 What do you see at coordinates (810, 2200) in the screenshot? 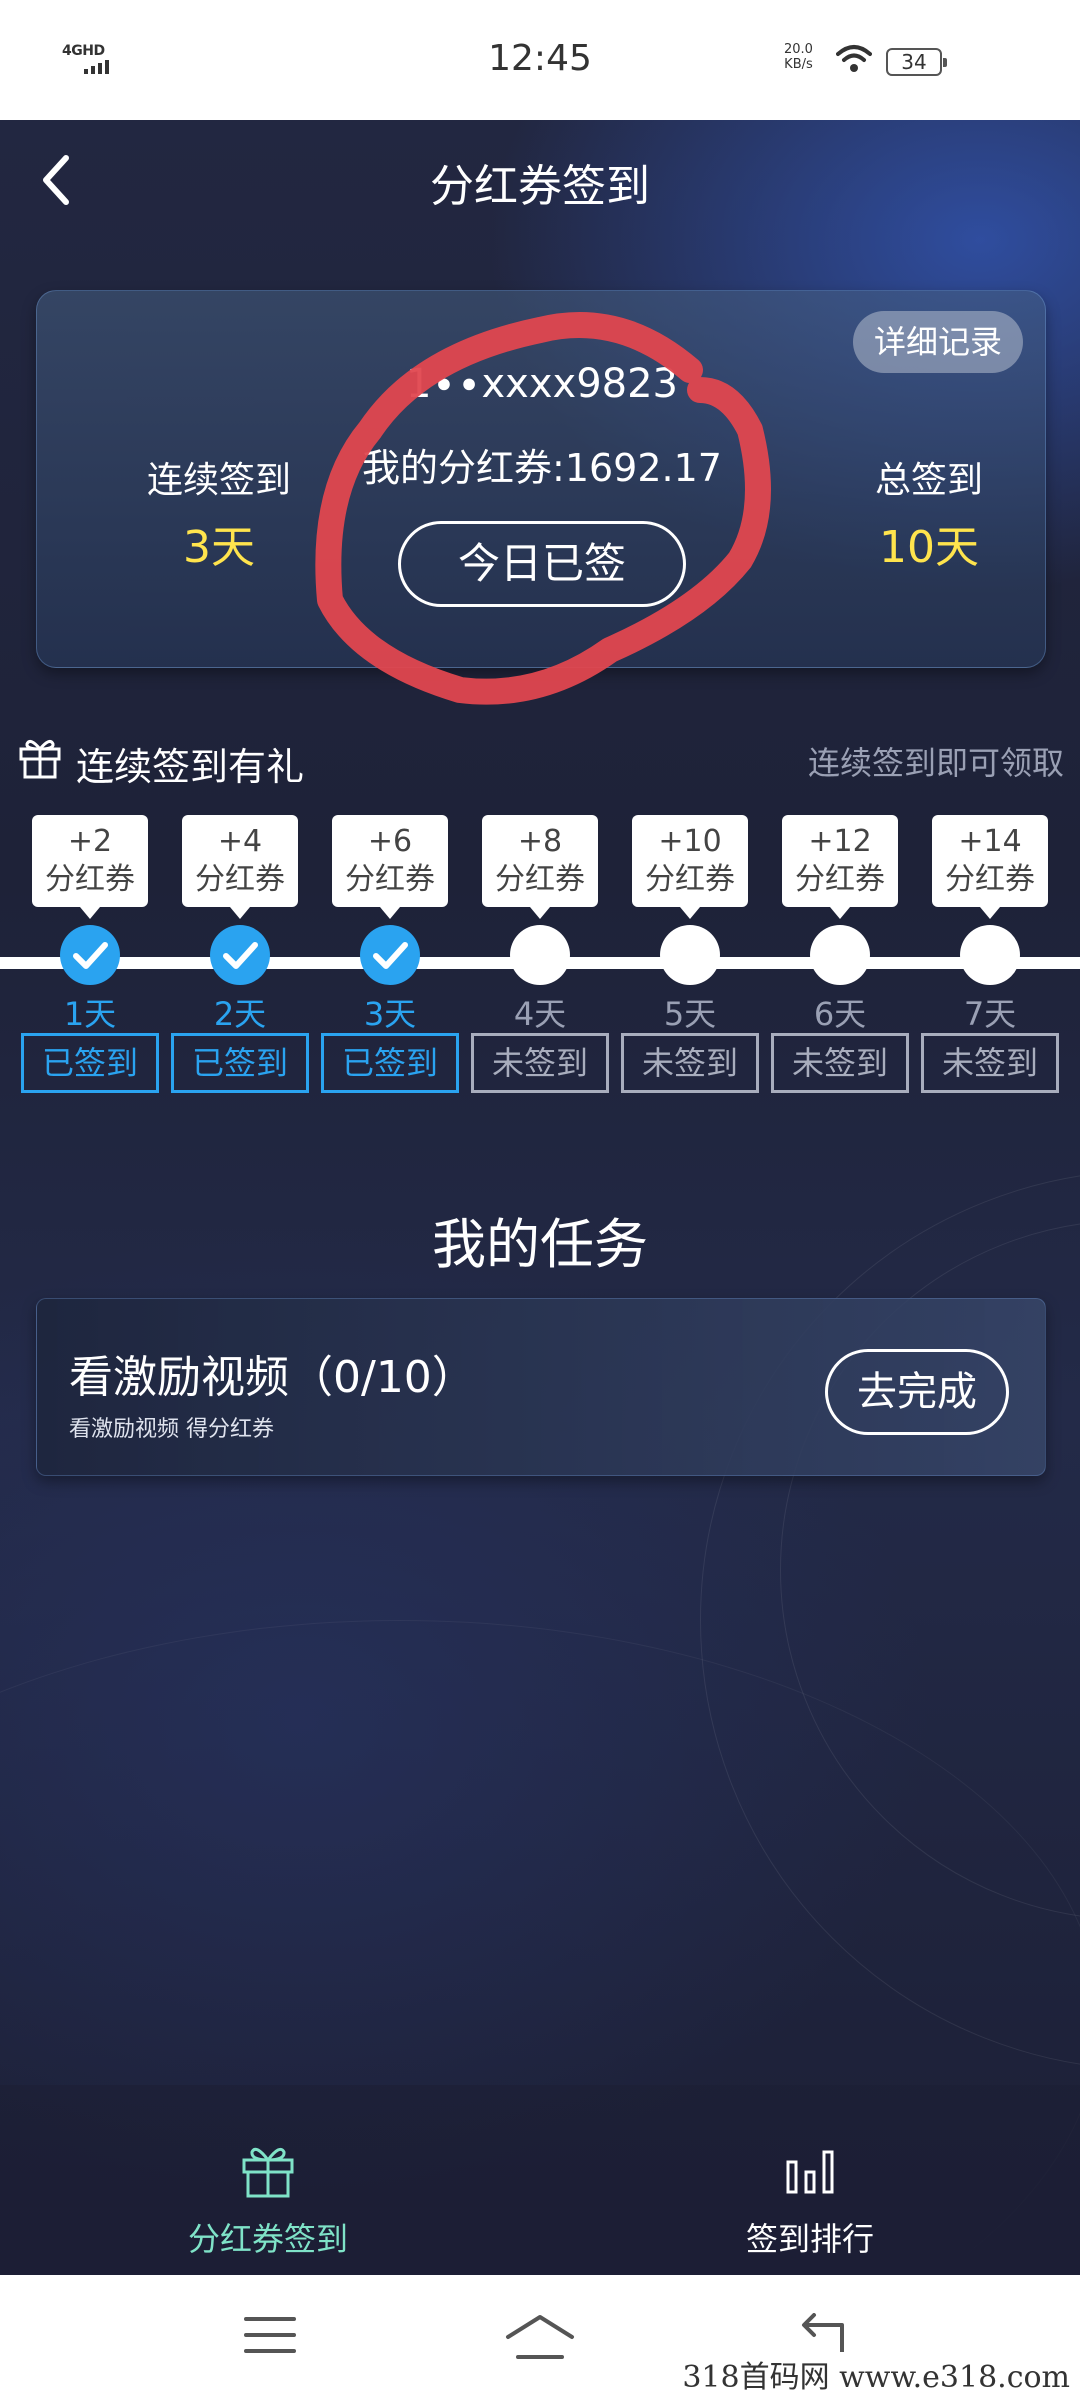
I see `tab-checkin-ranking: 签到排行` at bounding box center [810, 2200].